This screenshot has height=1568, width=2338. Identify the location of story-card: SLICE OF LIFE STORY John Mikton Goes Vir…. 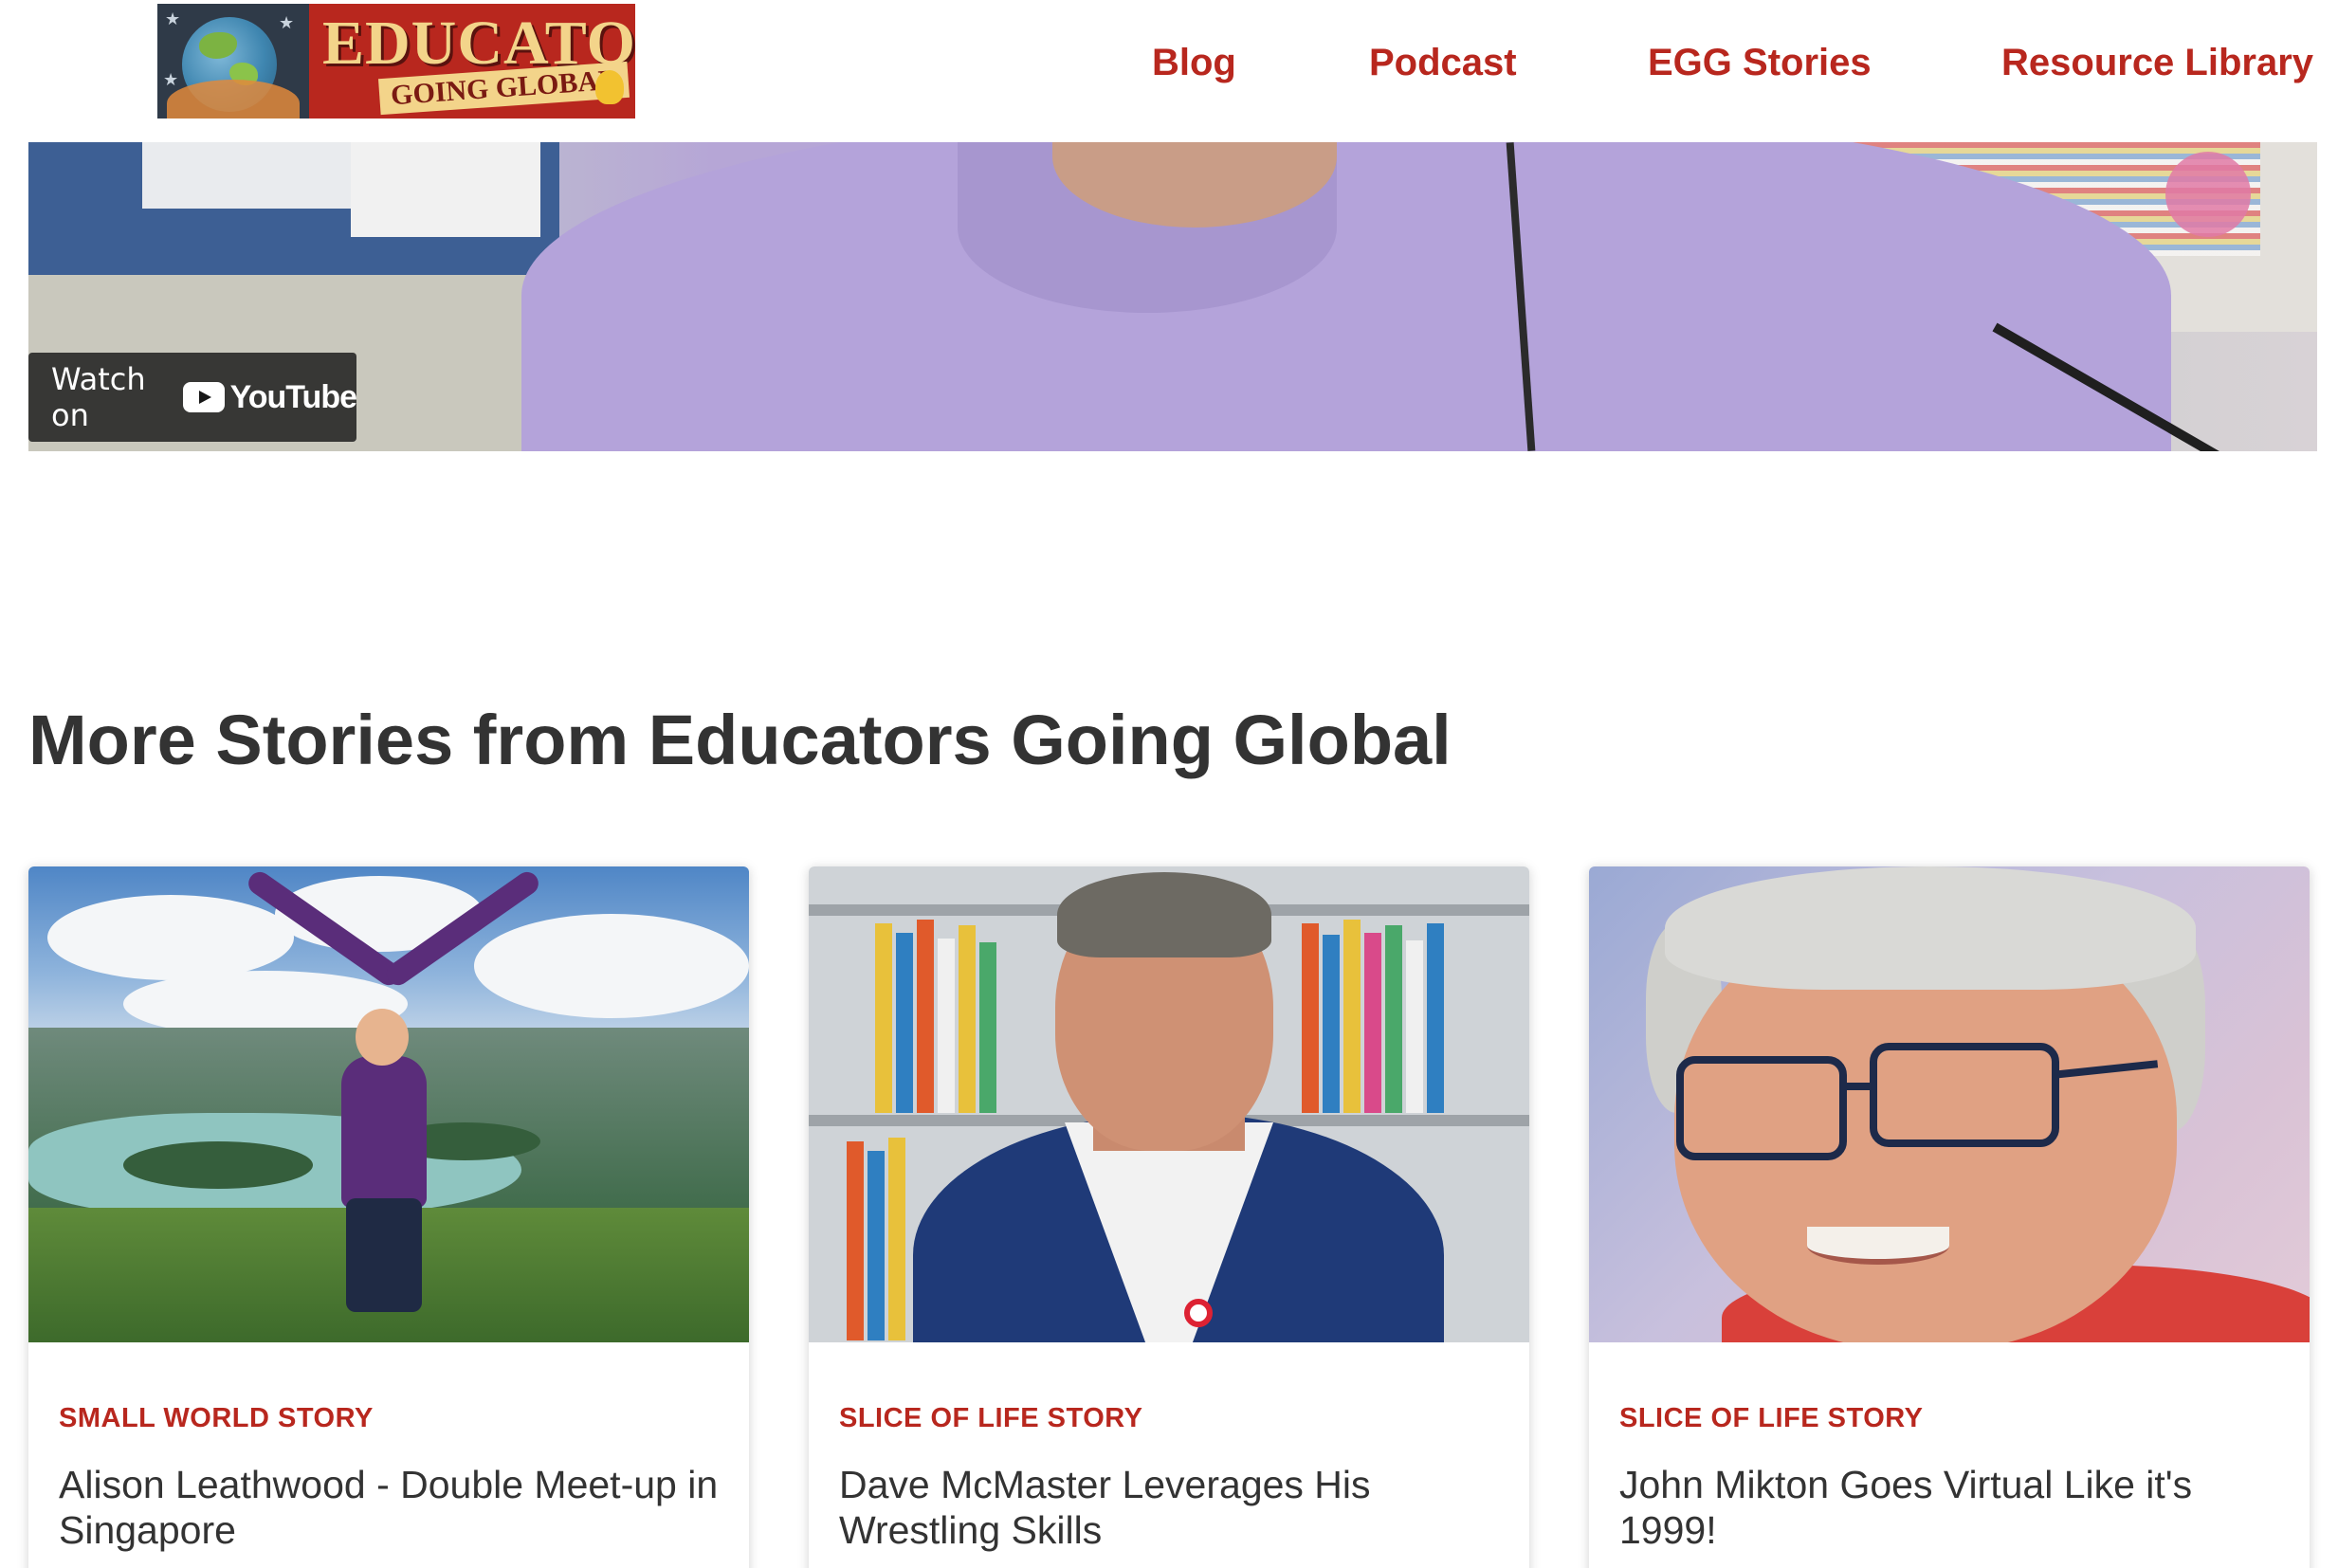
(1949, 1217).